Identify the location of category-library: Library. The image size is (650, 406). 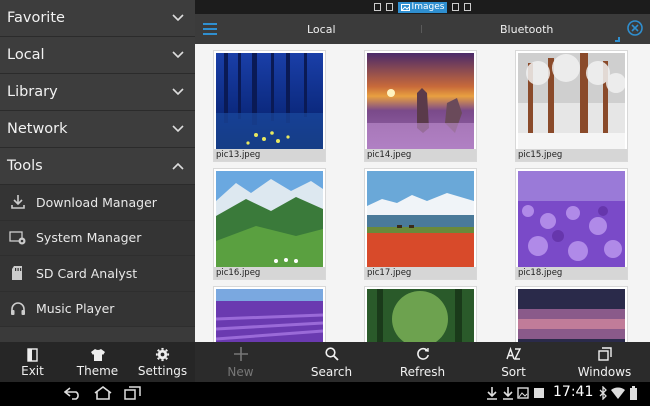
(97, 92).